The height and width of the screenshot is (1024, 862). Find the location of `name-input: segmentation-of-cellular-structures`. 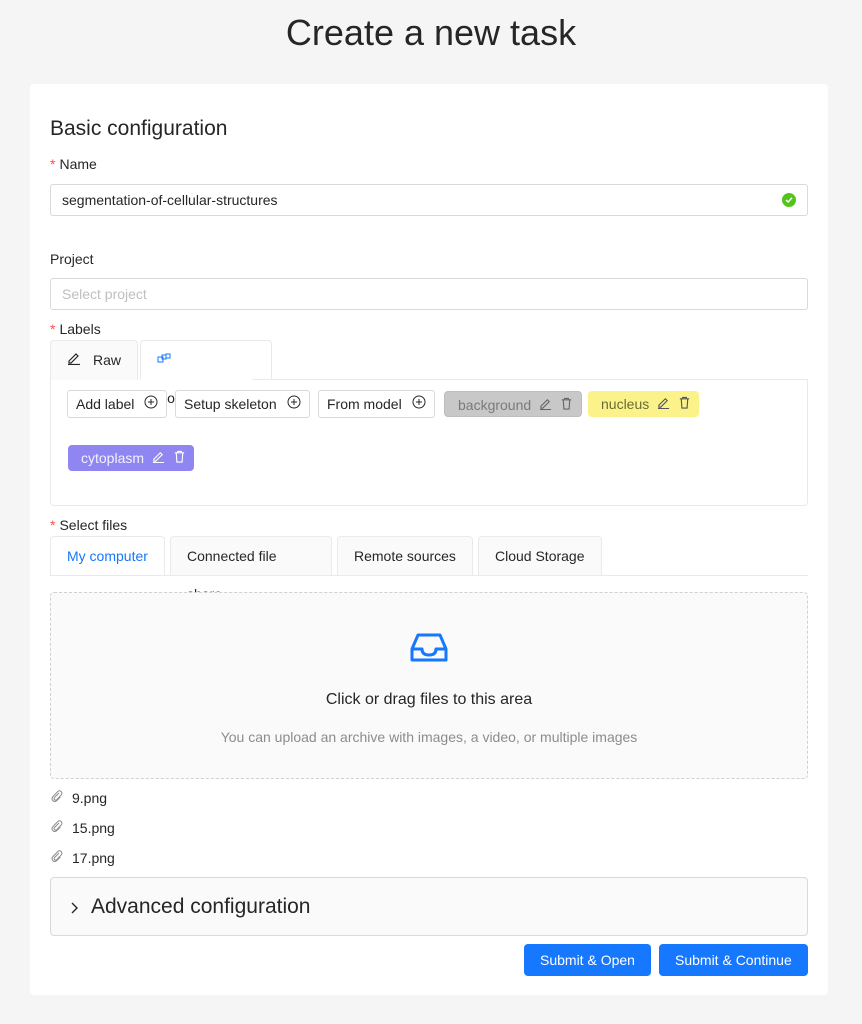

name-input: segmentation-of-cellular-structures is located at coordinates (429, 200).